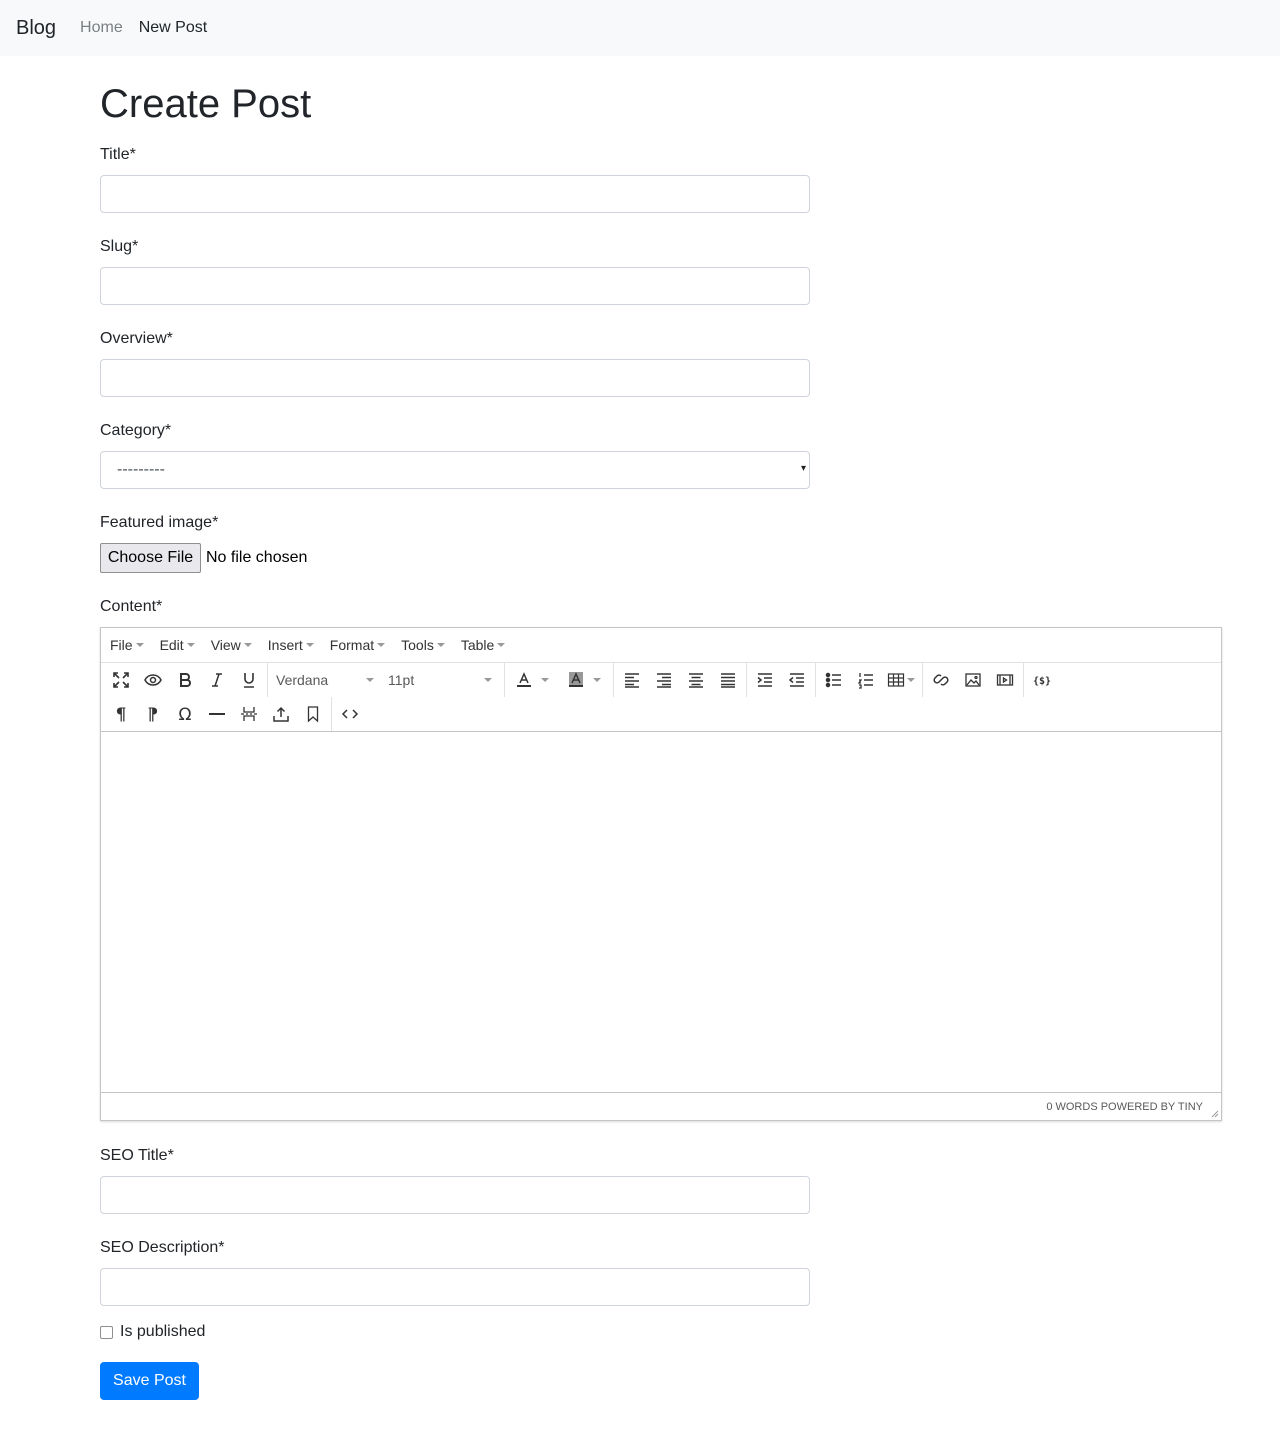  I want to click on horizontal-rule-icon, so click(217, 714).